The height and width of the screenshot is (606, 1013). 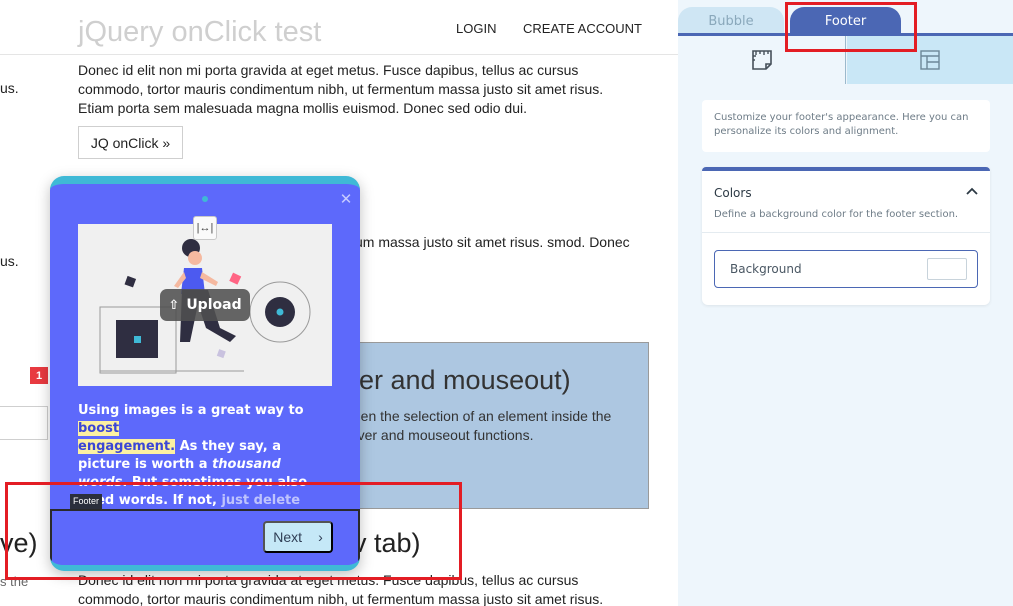 What do you see at coordinates (205, 228) in the screenshot?
I see `resize-handle-icon: |↔|` at bounding box center [205, 228].